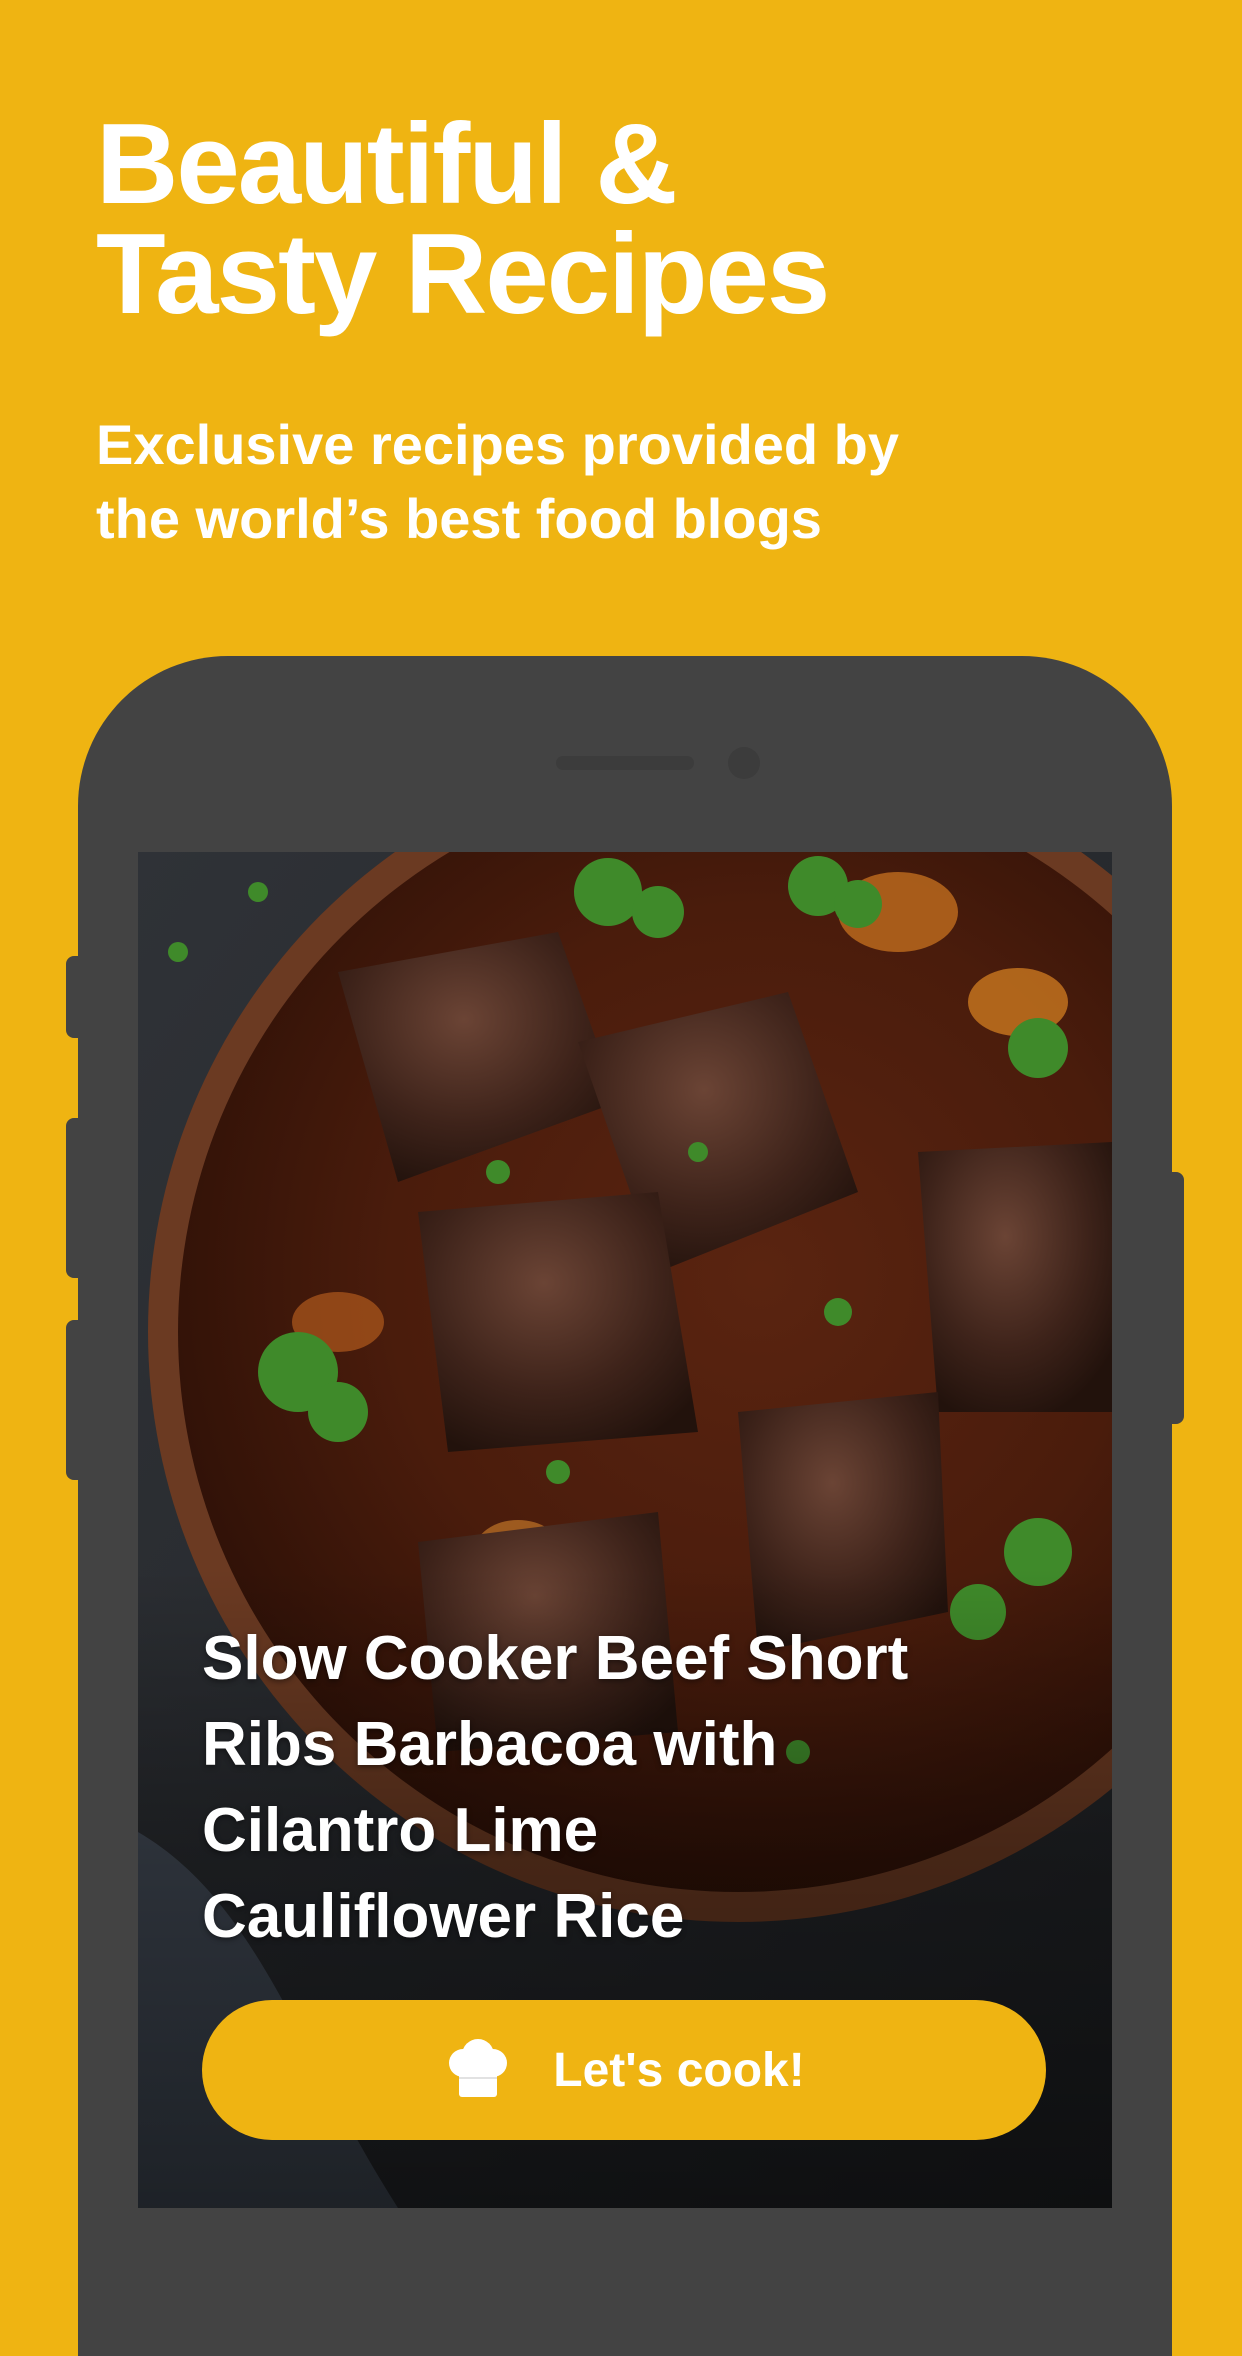 This screenshot has width=1242, height=2356. Describe the element at coordinates (400, 1830) in the screenshot. I see `recipe-title-line-3: Cilantro Lime` at that location.